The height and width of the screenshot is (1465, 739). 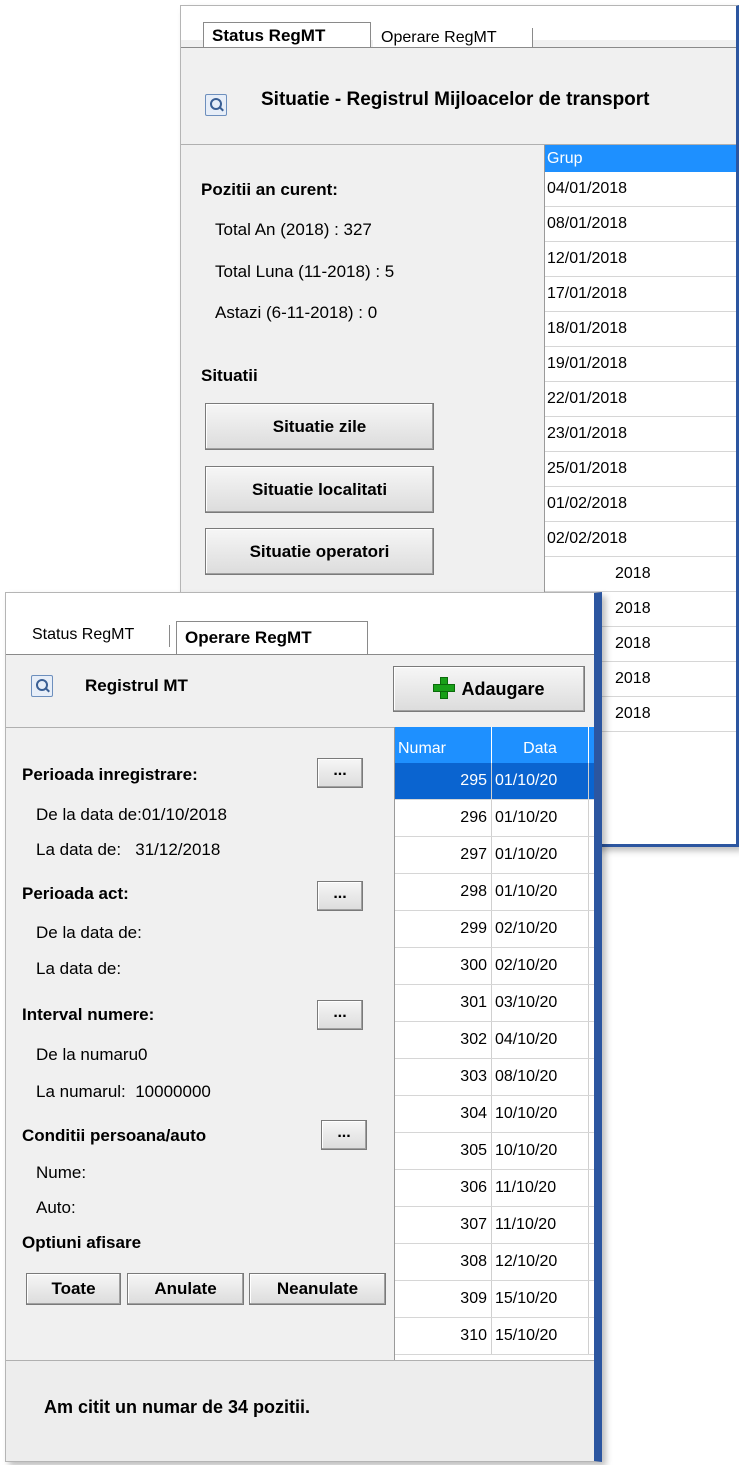 I want to click on table-row: 25/01/2018, so click(x=640, y=469).